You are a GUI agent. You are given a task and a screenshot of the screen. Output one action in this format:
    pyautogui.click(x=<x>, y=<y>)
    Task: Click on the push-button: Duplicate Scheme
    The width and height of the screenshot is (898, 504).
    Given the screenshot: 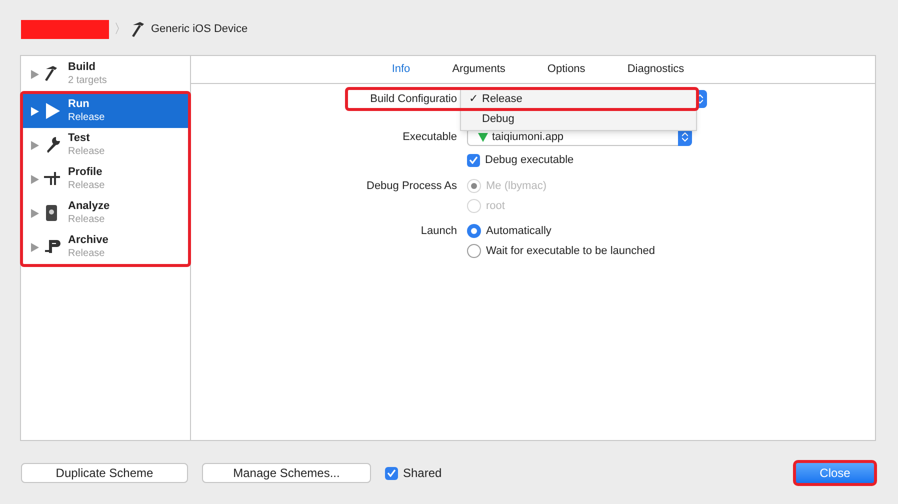 What is the action you would take?
    pyautogui.click(x=104, y=473)
    